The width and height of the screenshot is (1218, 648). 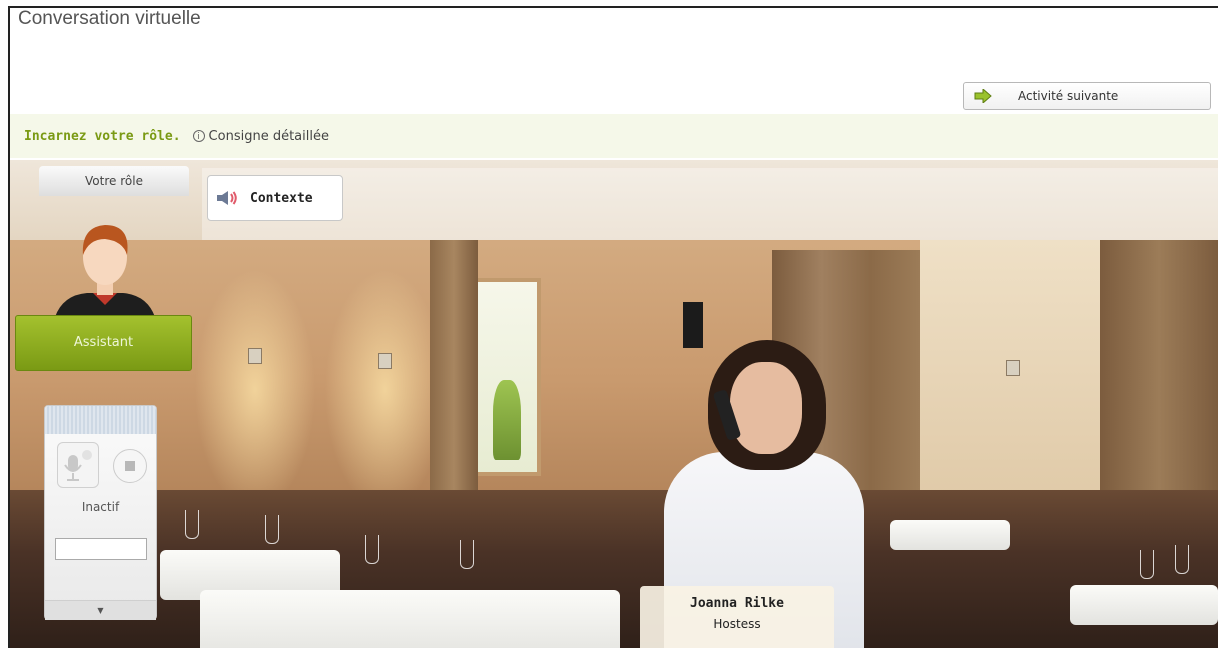 I want to click on role-tab: Votre rôle, so click(x=114, y=181).